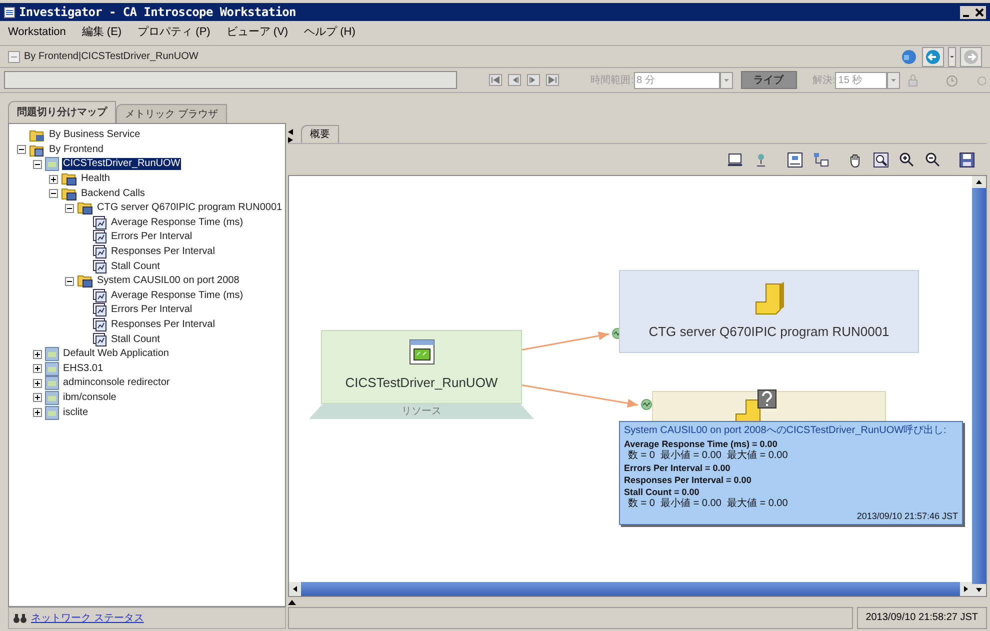 The height and width of the screenshot is (631, 990). Describe the element at coordinates (111, 57) in the screenshot. I see `breadcrumb: By Frontend|CICSTestDriver_RunUOW` at that location.